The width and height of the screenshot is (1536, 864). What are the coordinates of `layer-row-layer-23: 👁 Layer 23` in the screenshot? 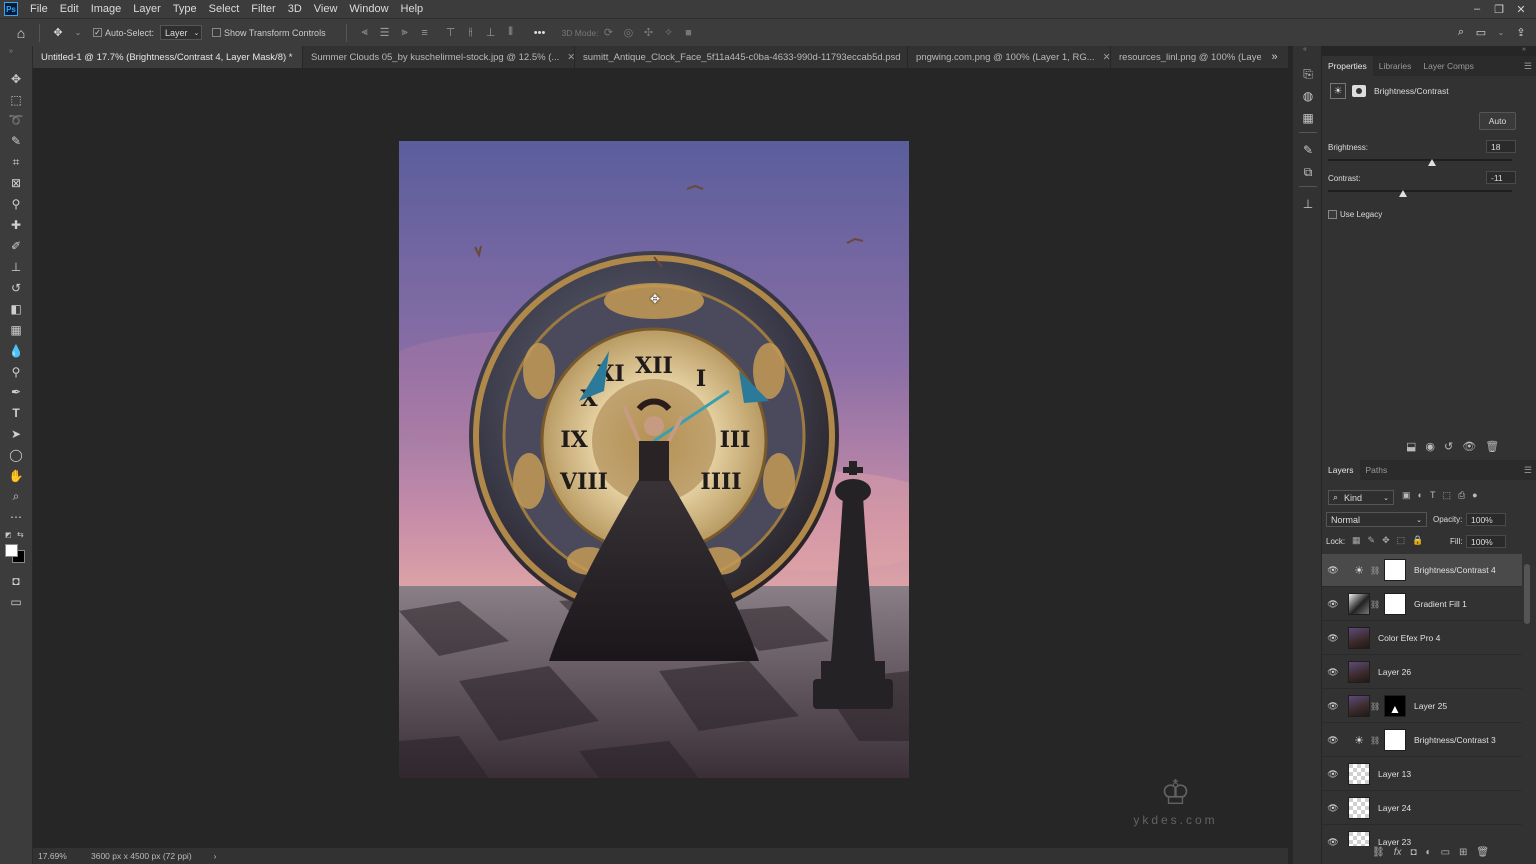 It's located at (1422, 836).